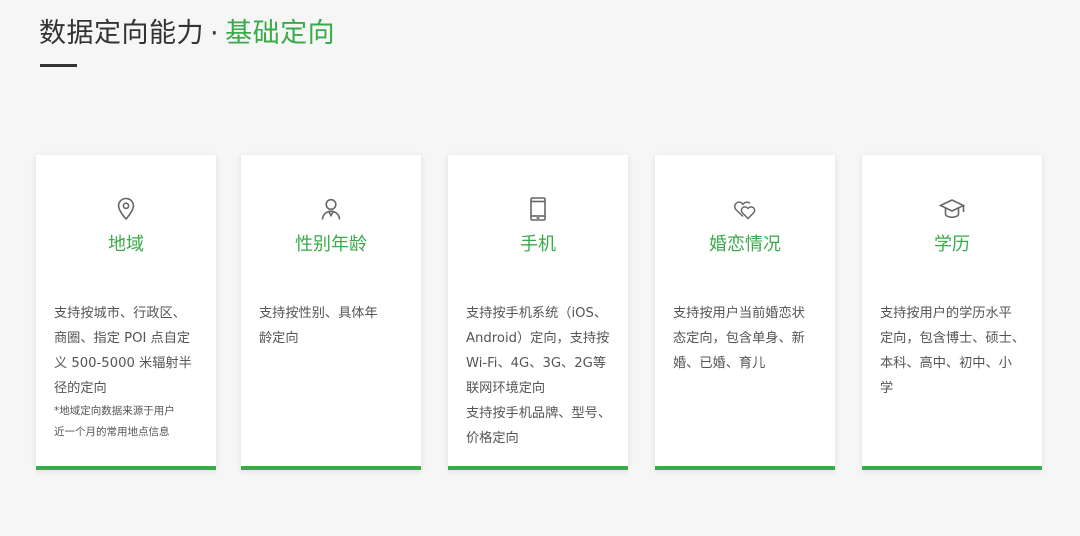 The image size is (1080, 536). Describe the element at coordinates (539, 413) in the screenshot. I see `description-line: 支持按手机品牌、型号、` at that location.